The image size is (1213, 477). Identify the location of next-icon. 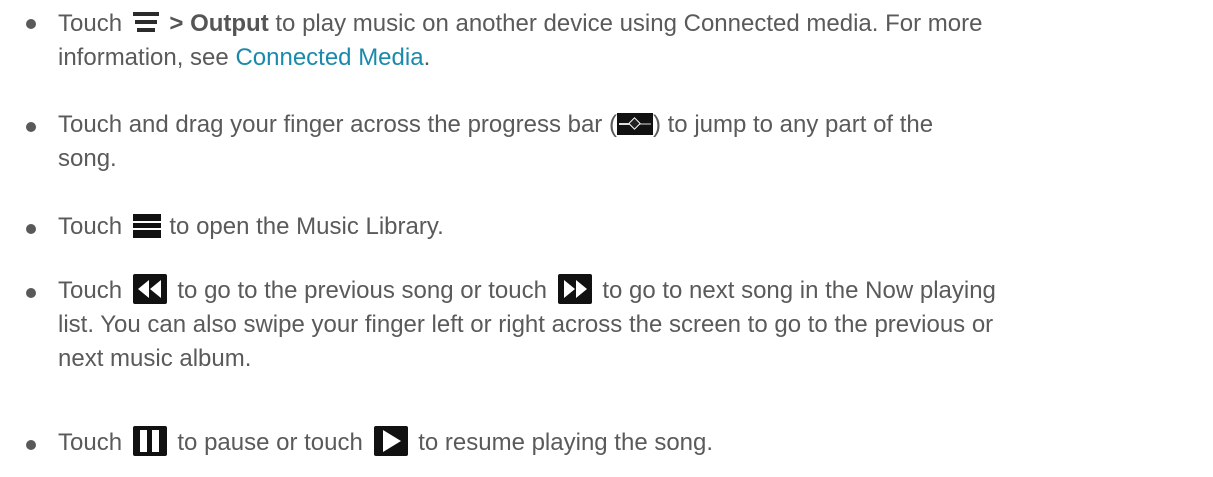
(574, 288).